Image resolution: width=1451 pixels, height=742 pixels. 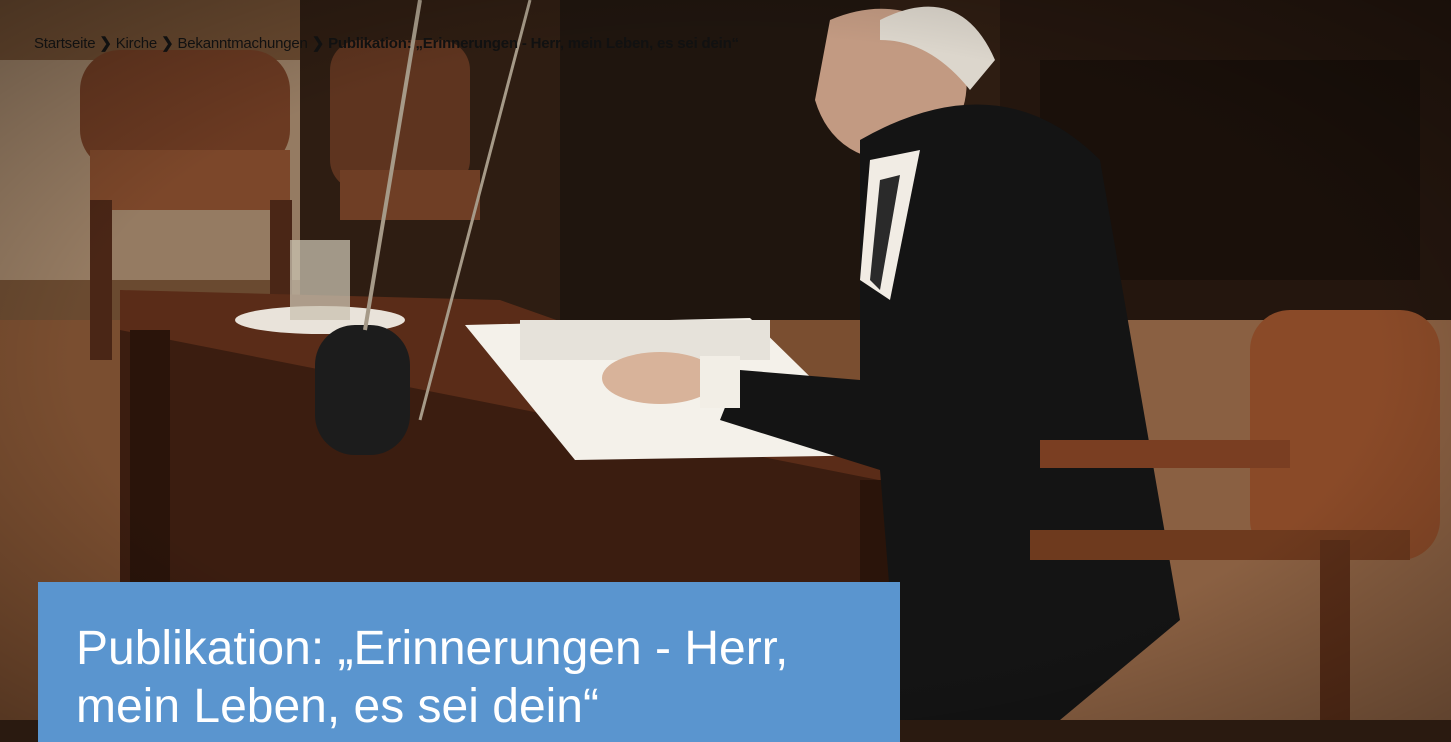 What do you see at coordinates (242, 43) in the screenshot?
I see `breadcrumb-link-bekanntmachungen: Bekanntmachungen` at bounding box center [242, 43].